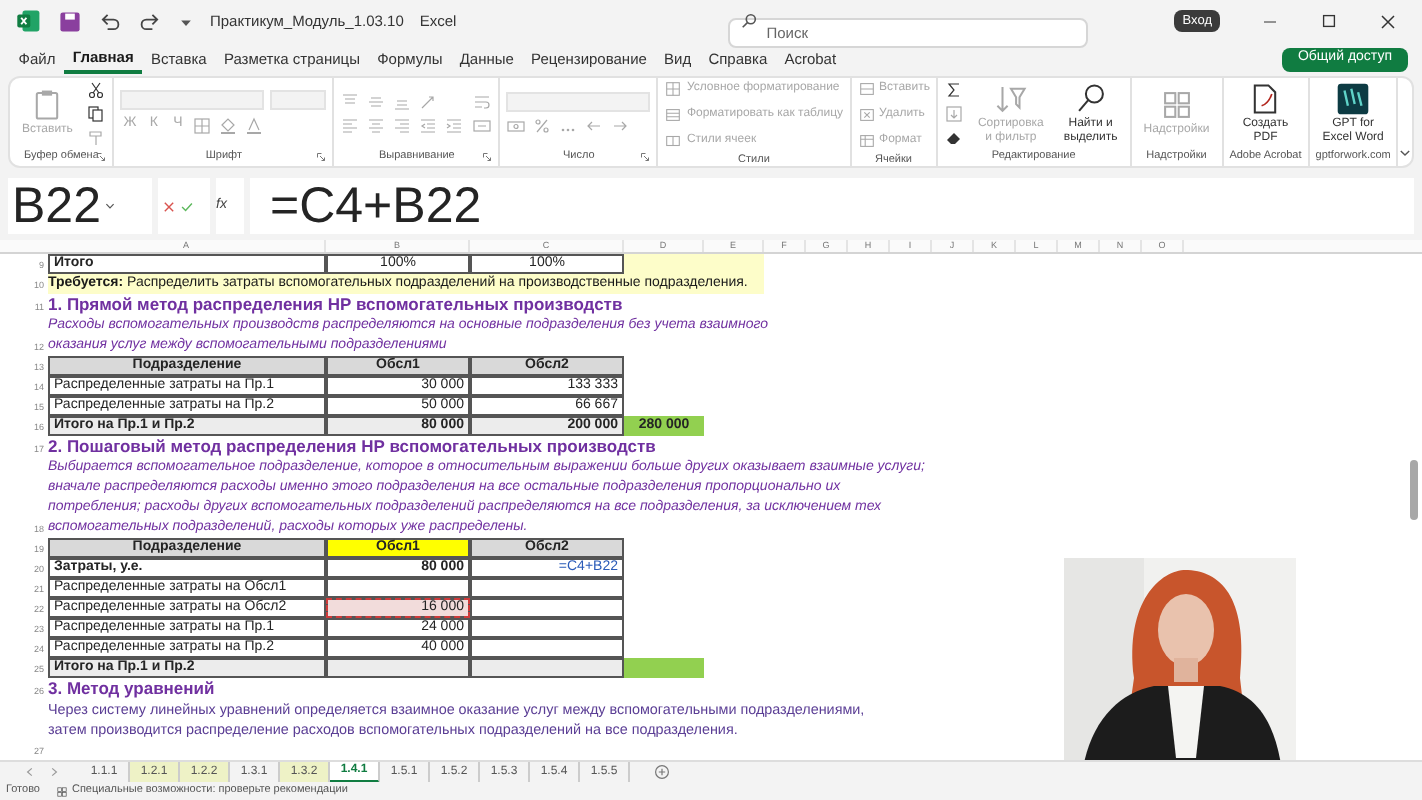 The image size is (1422, 800). What do you see at coordinates (131, 689) in the screenshot?
I see `section-heading: 3. Метод уравнений` at bounding box center [131, 689].